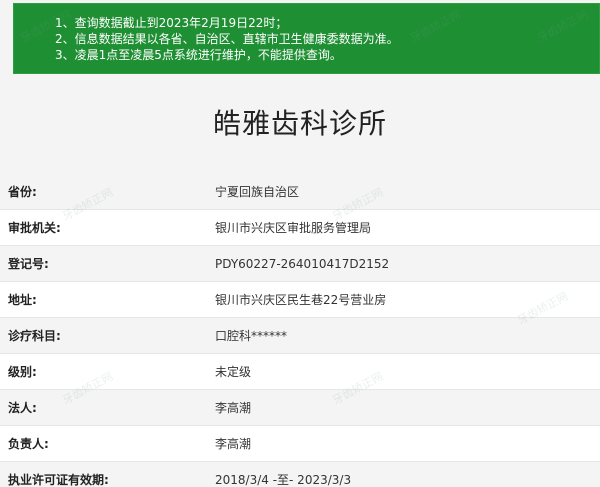 This screenshot has height=487, width=600. Describe the element at coordinates (300, 408) in the screenshot. I see `row-legal-person: 法人: 李高潮` at that location.